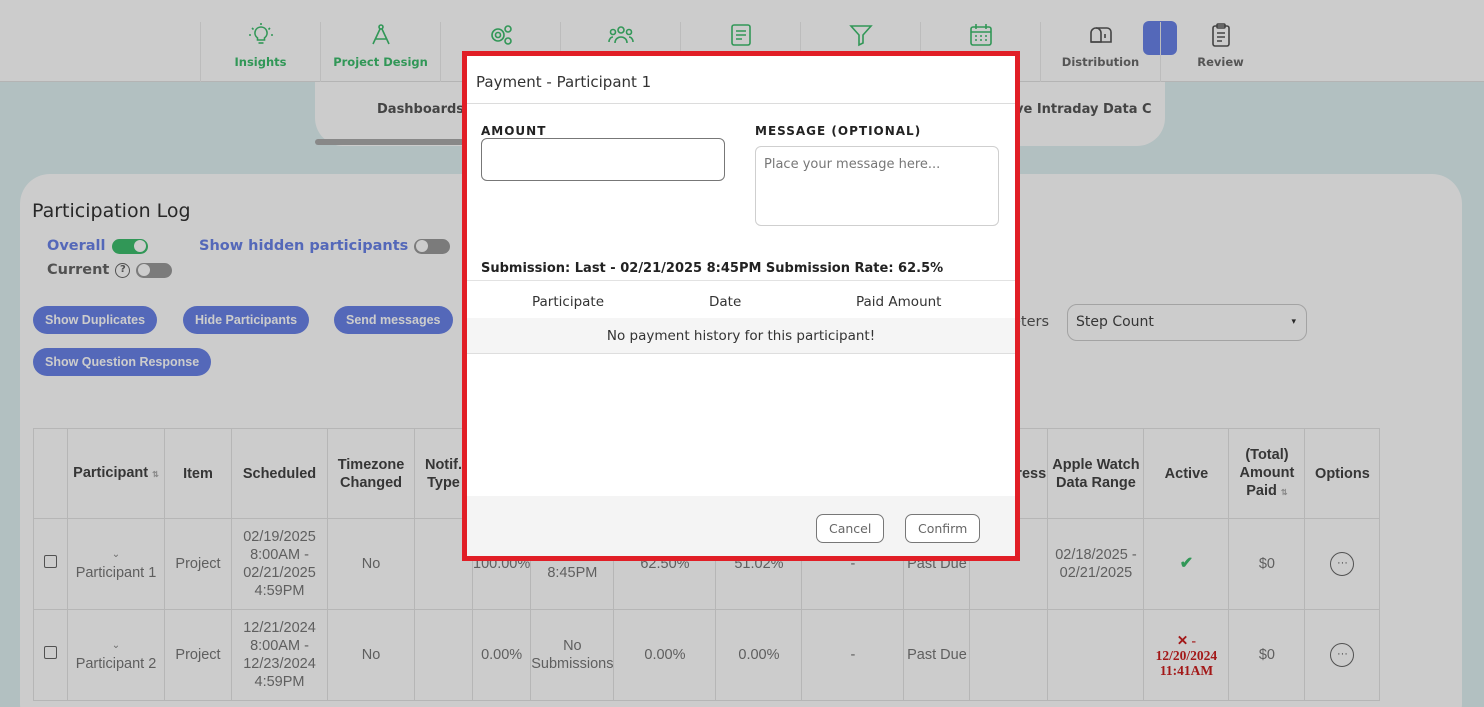 This screenshot has width=1484, height=707. What do you see at coordinates (725, 302) in the screenshot?
I see `history-header-date: Date` at bounding box center [725, 302].